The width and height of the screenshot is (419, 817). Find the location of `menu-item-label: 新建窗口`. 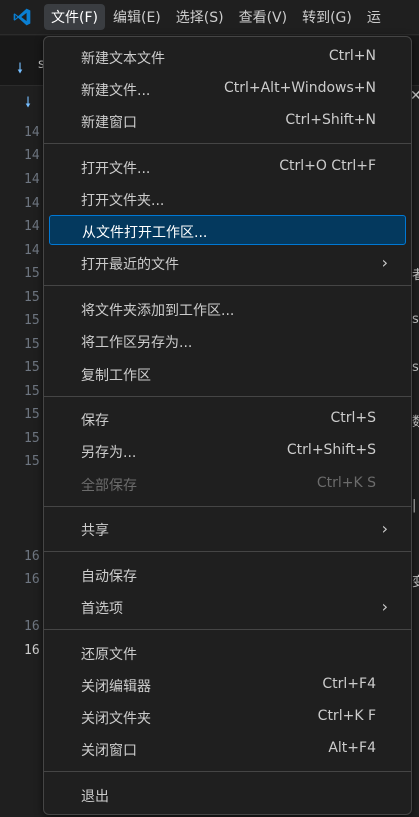

menu-item-label: 新建窗口 is located at coordinates (109, 123).